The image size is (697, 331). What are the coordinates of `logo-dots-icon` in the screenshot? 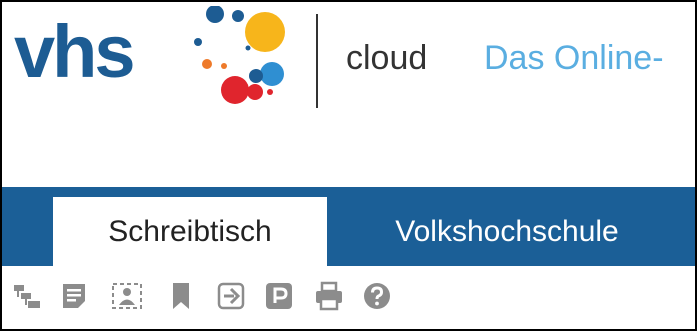 It's located at (239, 55).